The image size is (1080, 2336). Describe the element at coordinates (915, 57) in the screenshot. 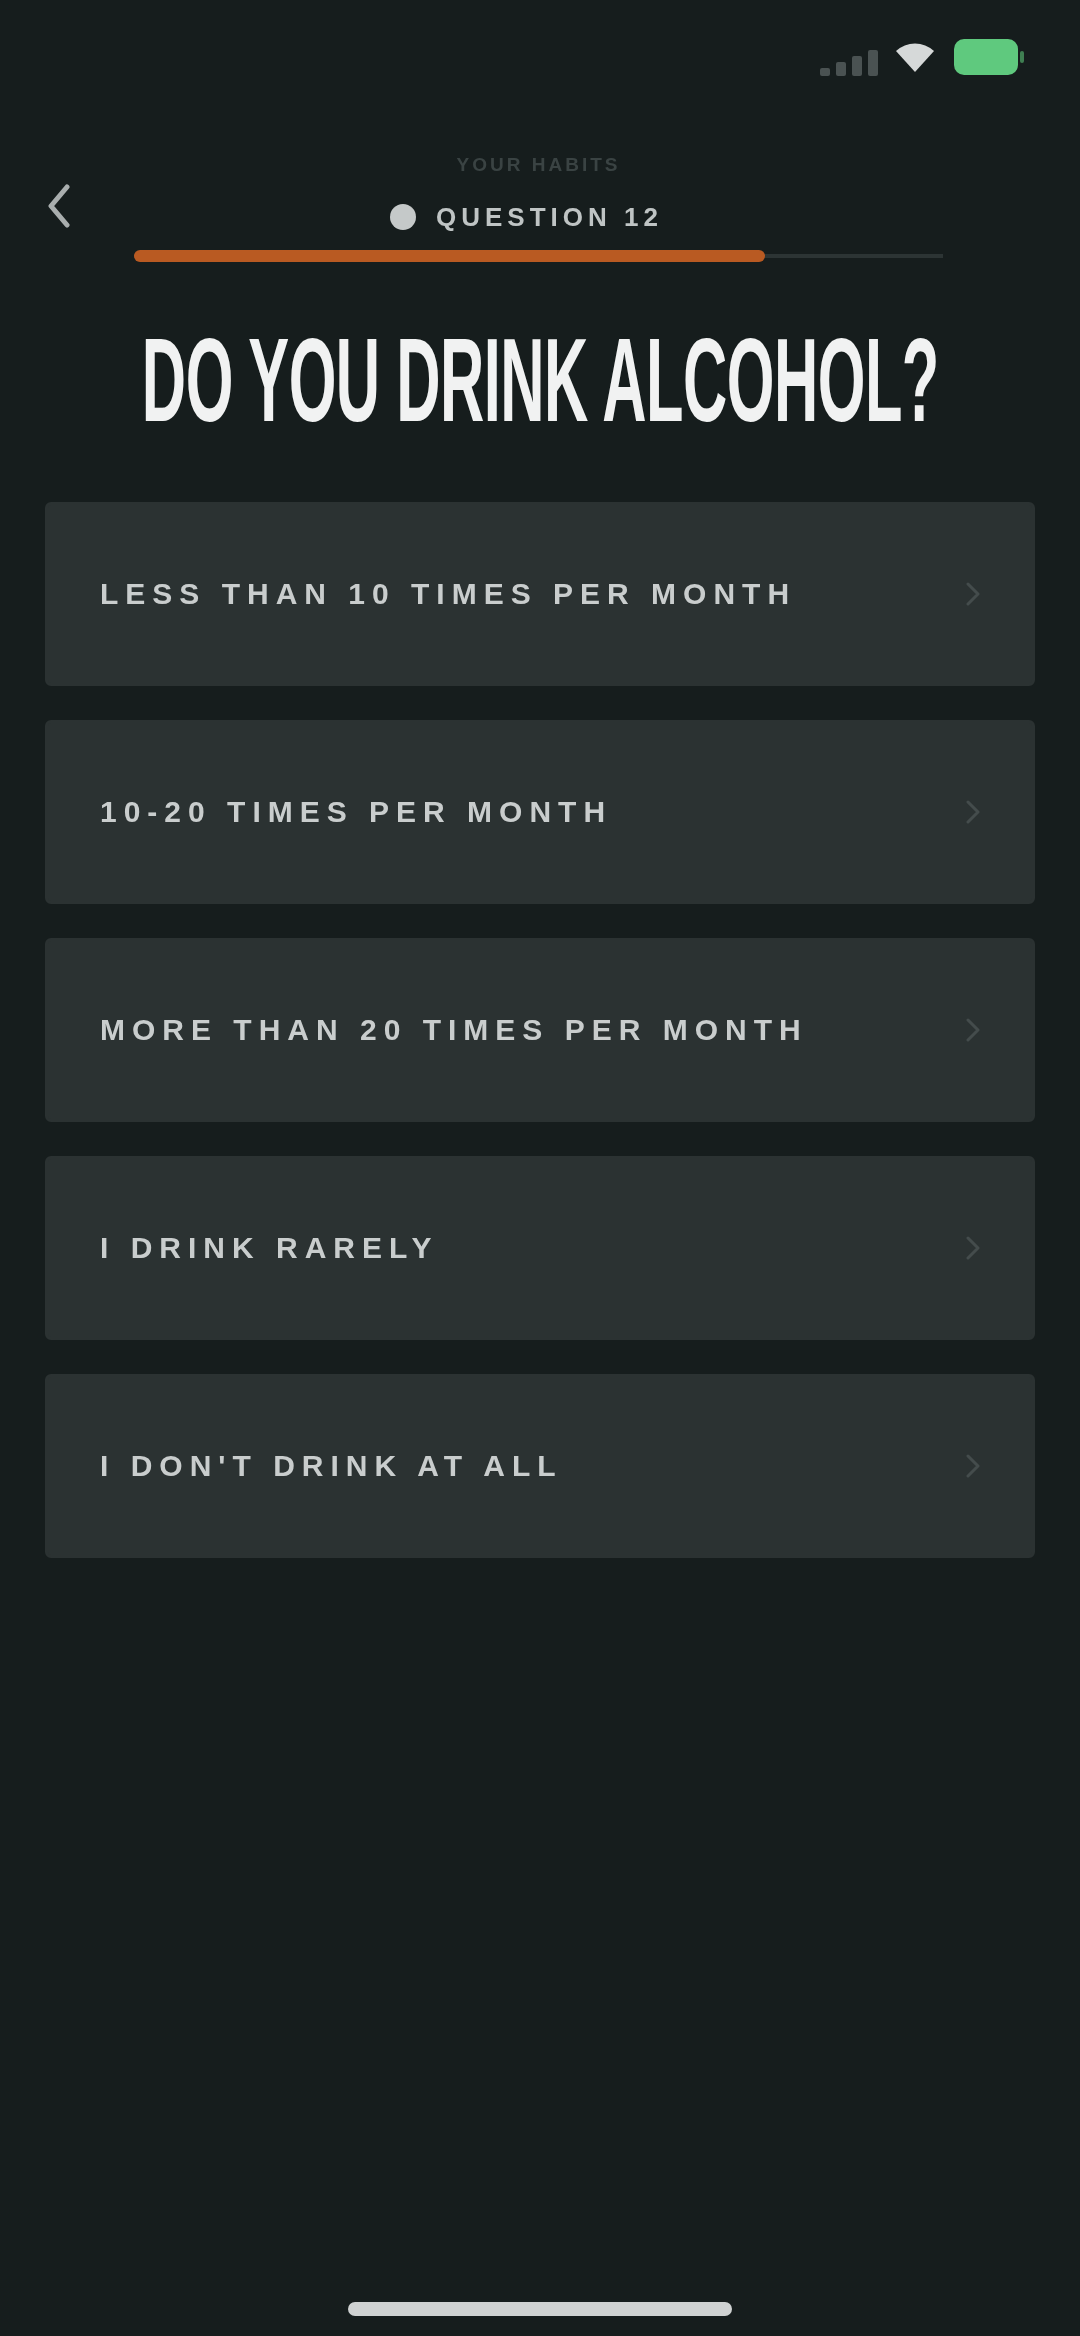

I see `wifi-icon` at that location.